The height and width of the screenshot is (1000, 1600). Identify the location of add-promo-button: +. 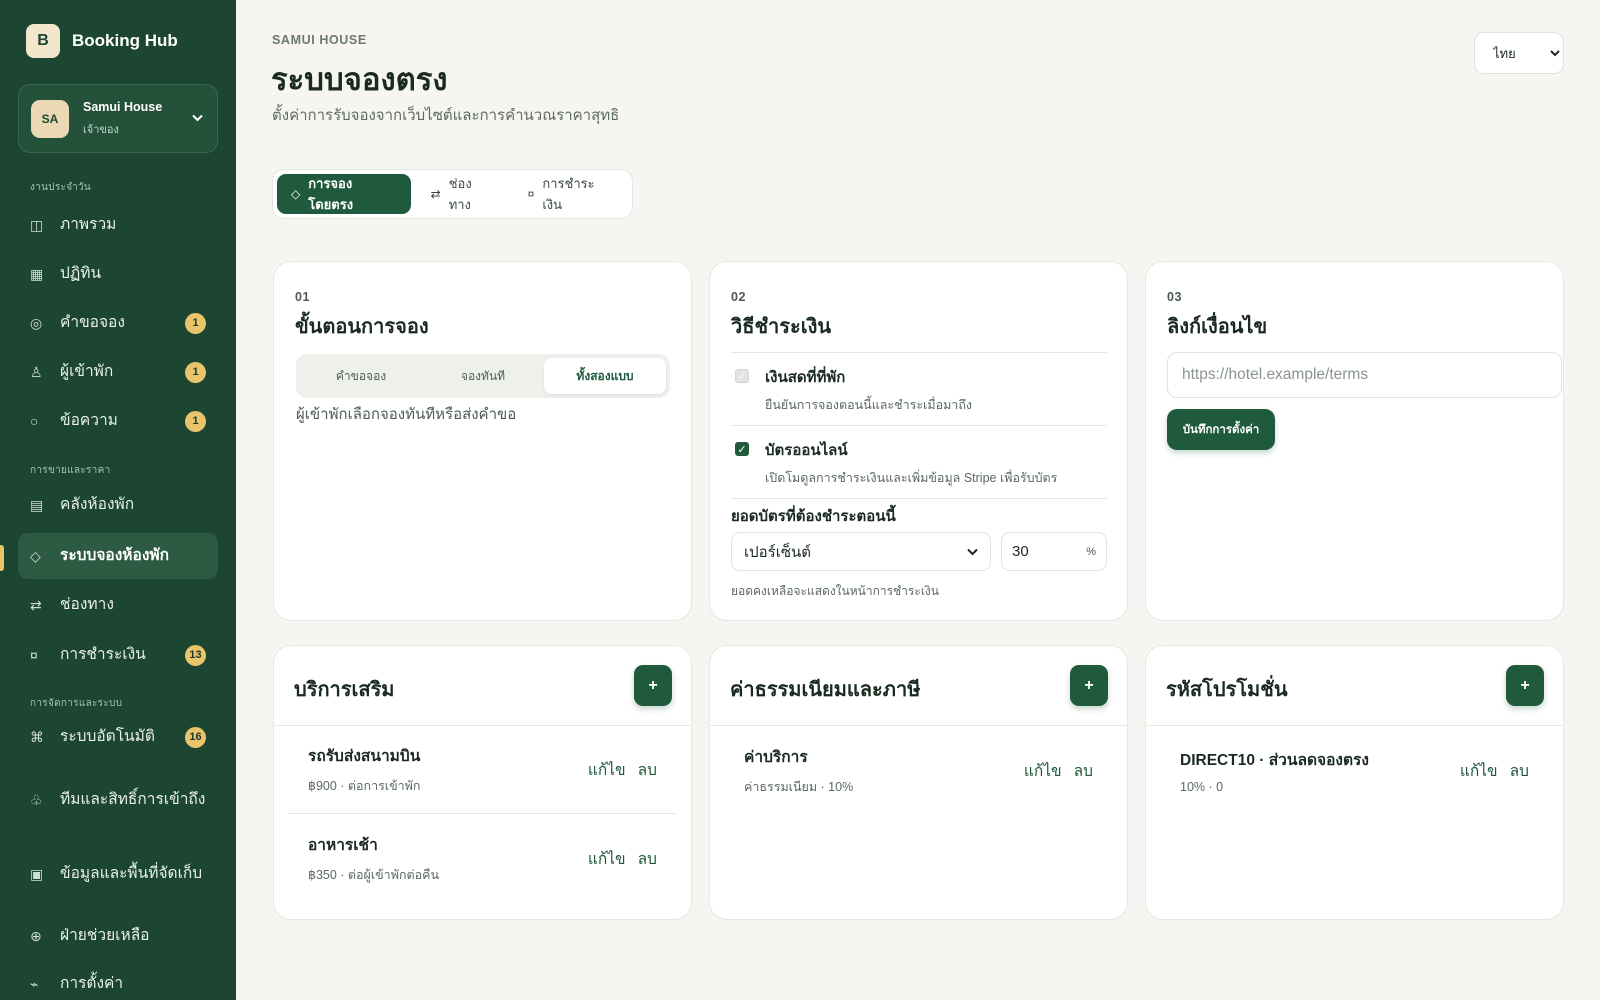
(1525, 685).